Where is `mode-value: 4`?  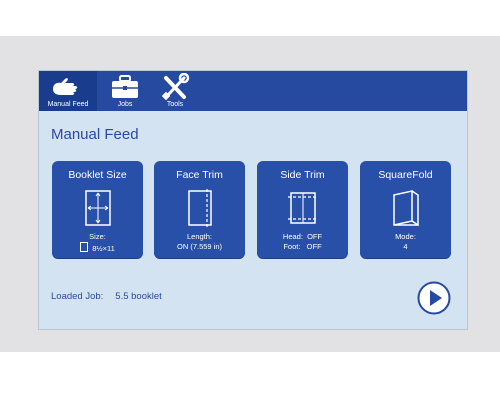 mode-value: 4 is located at coordinates (405, 246).